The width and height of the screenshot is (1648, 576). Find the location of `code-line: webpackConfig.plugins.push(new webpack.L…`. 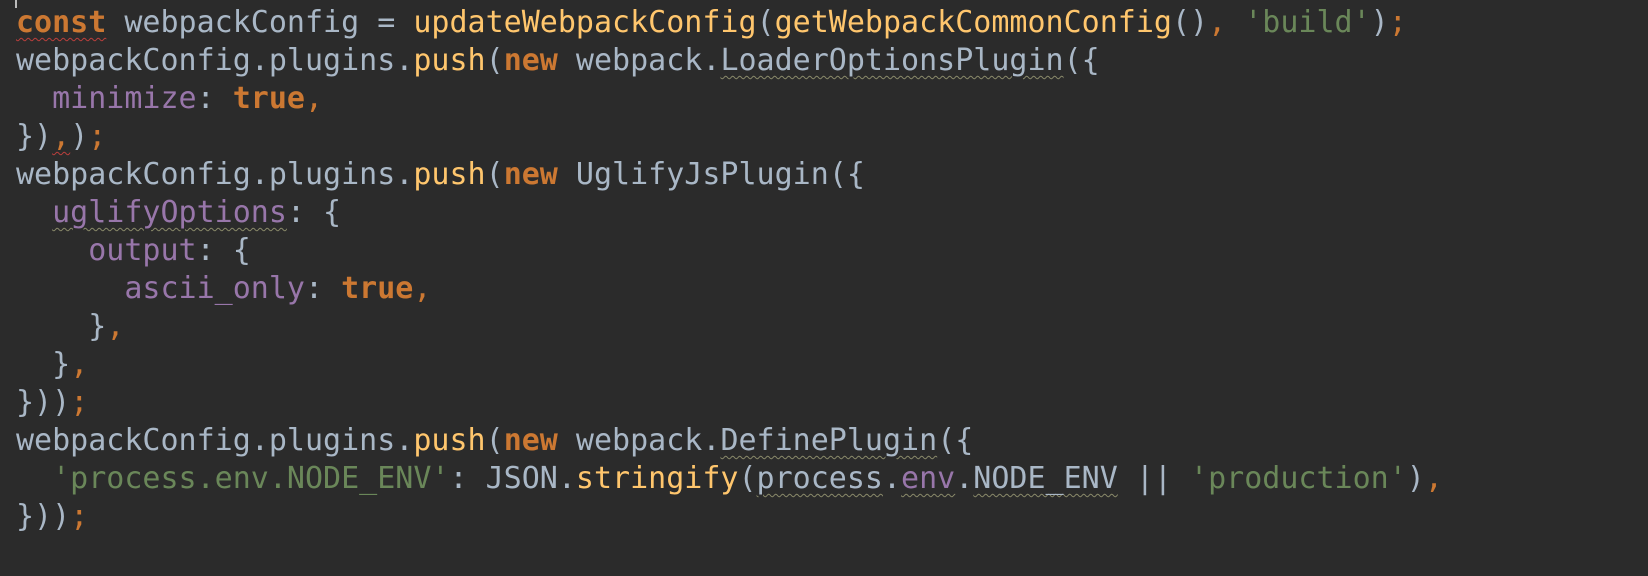

code-line: webpackConfig.plugins.push(new webpack.L… is located at coordinates (832, 61).